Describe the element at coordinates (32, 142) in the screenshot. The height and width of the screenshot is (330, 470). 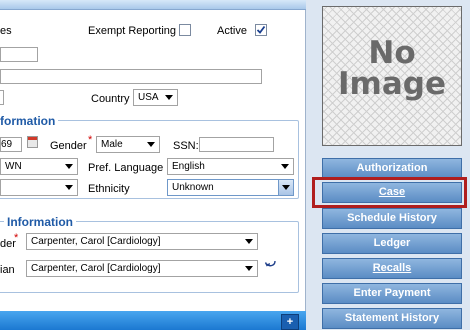
I see `calendar-icon` at that location.